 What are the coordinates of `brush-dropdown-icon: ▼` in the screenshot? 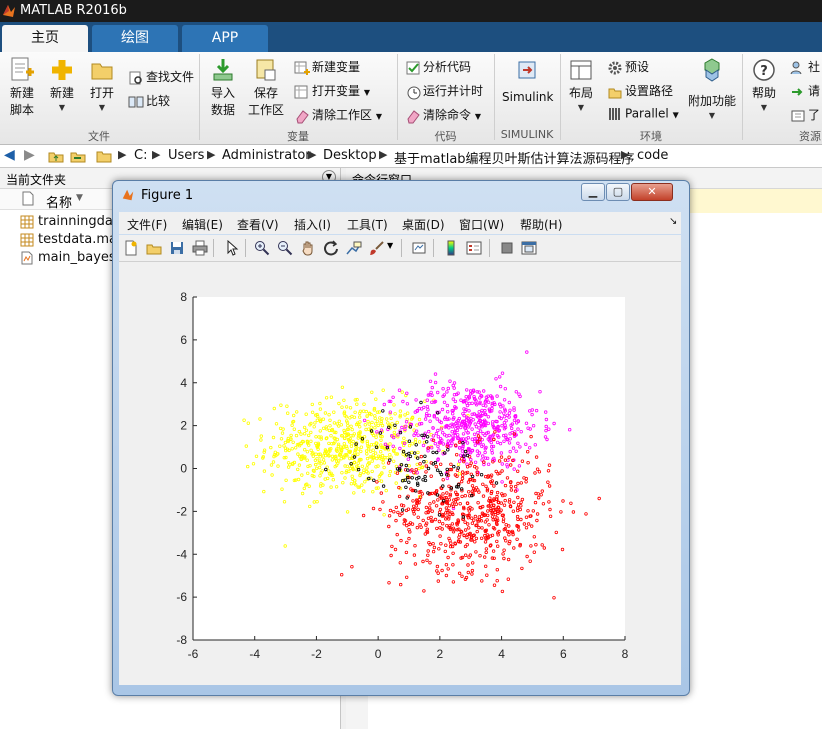 It's located at (390, 245).